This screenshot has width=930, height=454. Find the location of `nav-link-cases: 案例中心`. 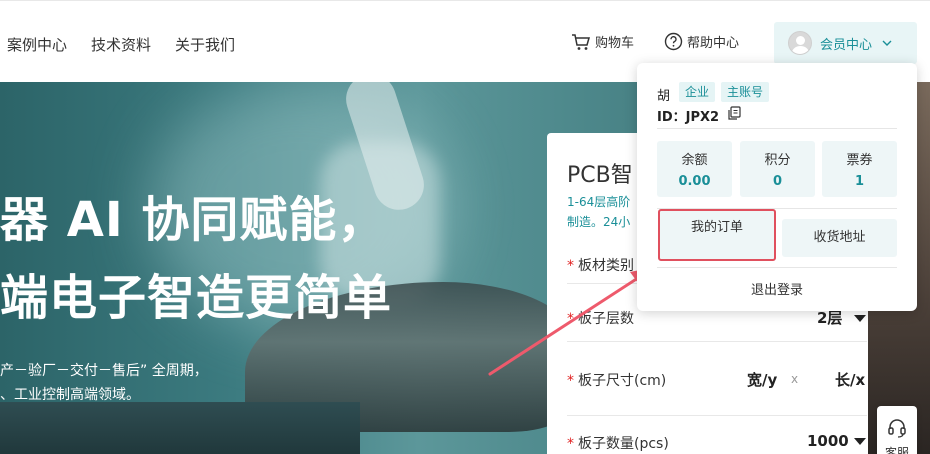

nav-link-cases: 案例中心 is located at coordinates (37, 44).